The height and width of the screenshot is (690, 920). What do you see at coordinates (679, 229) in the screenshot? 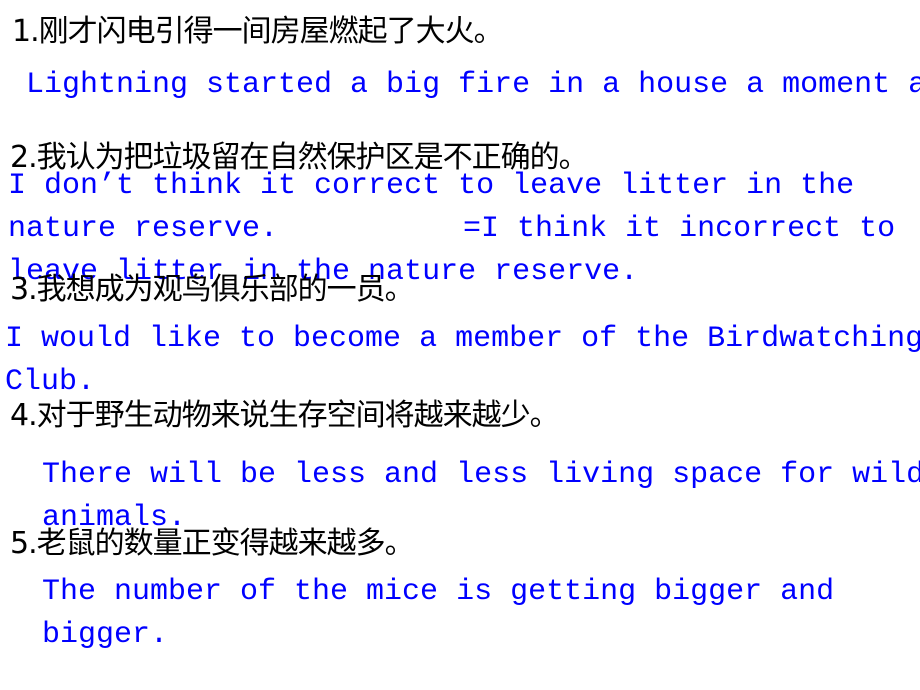
I see `item-2-english-line-2b: =I think it incorrect to` at bounding box center [679, 229].